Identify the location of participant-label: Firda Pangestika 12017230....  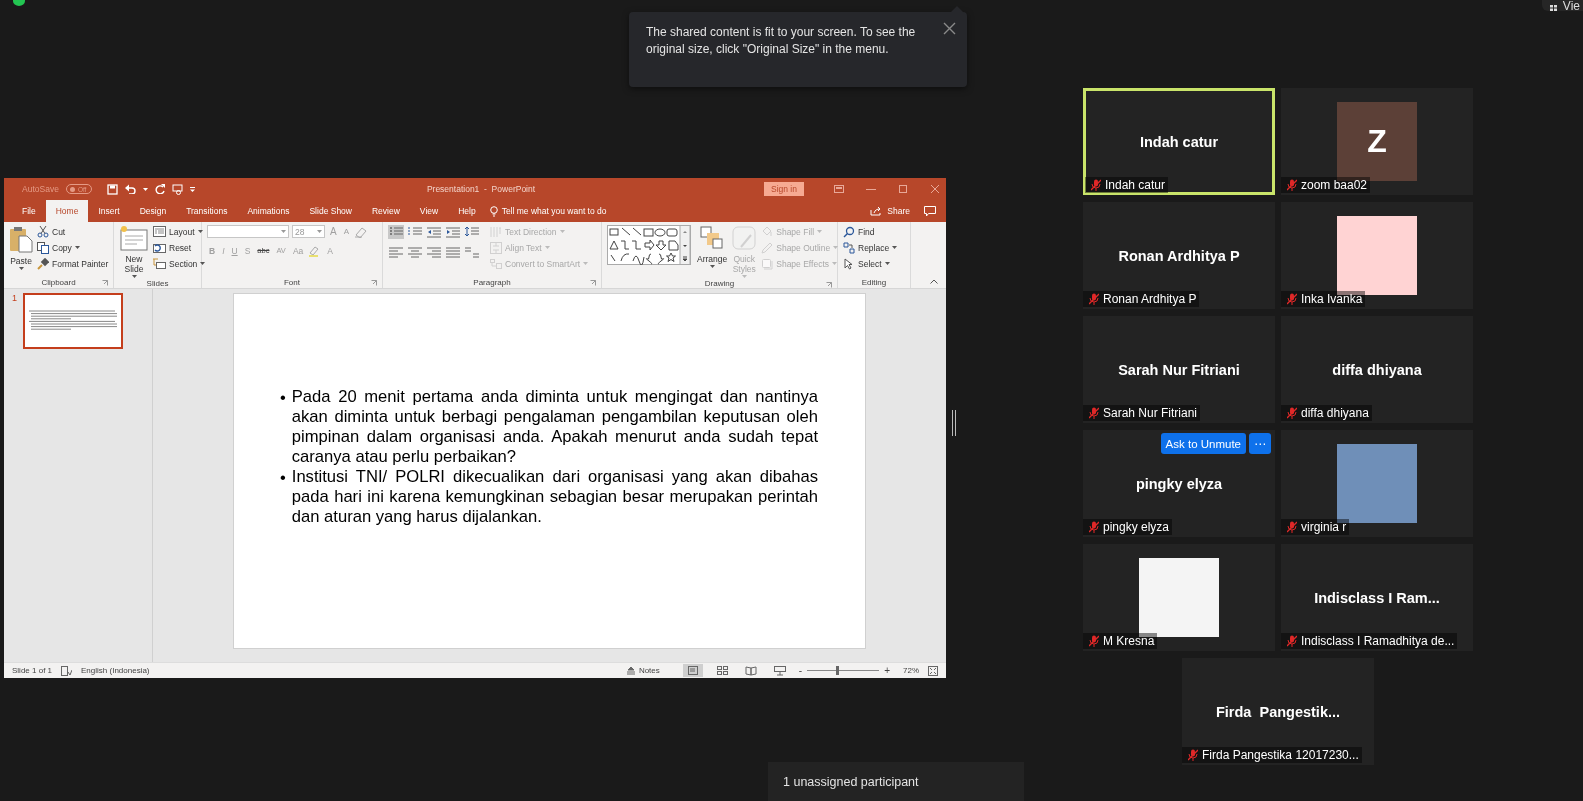
(1280, 755).